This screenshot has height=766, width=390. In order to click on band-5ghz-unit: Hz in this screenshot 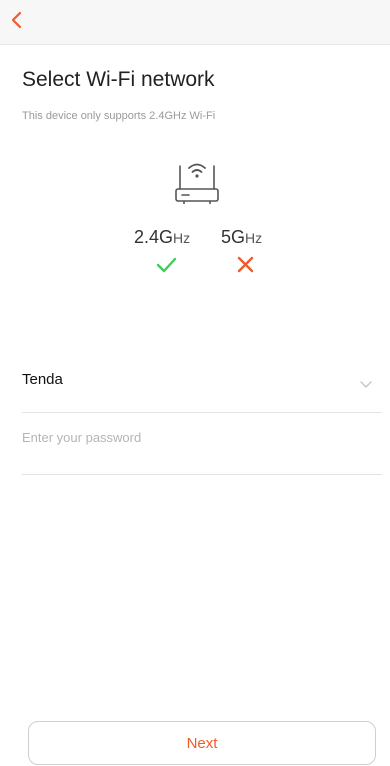, I will do `click(254, 238)`.